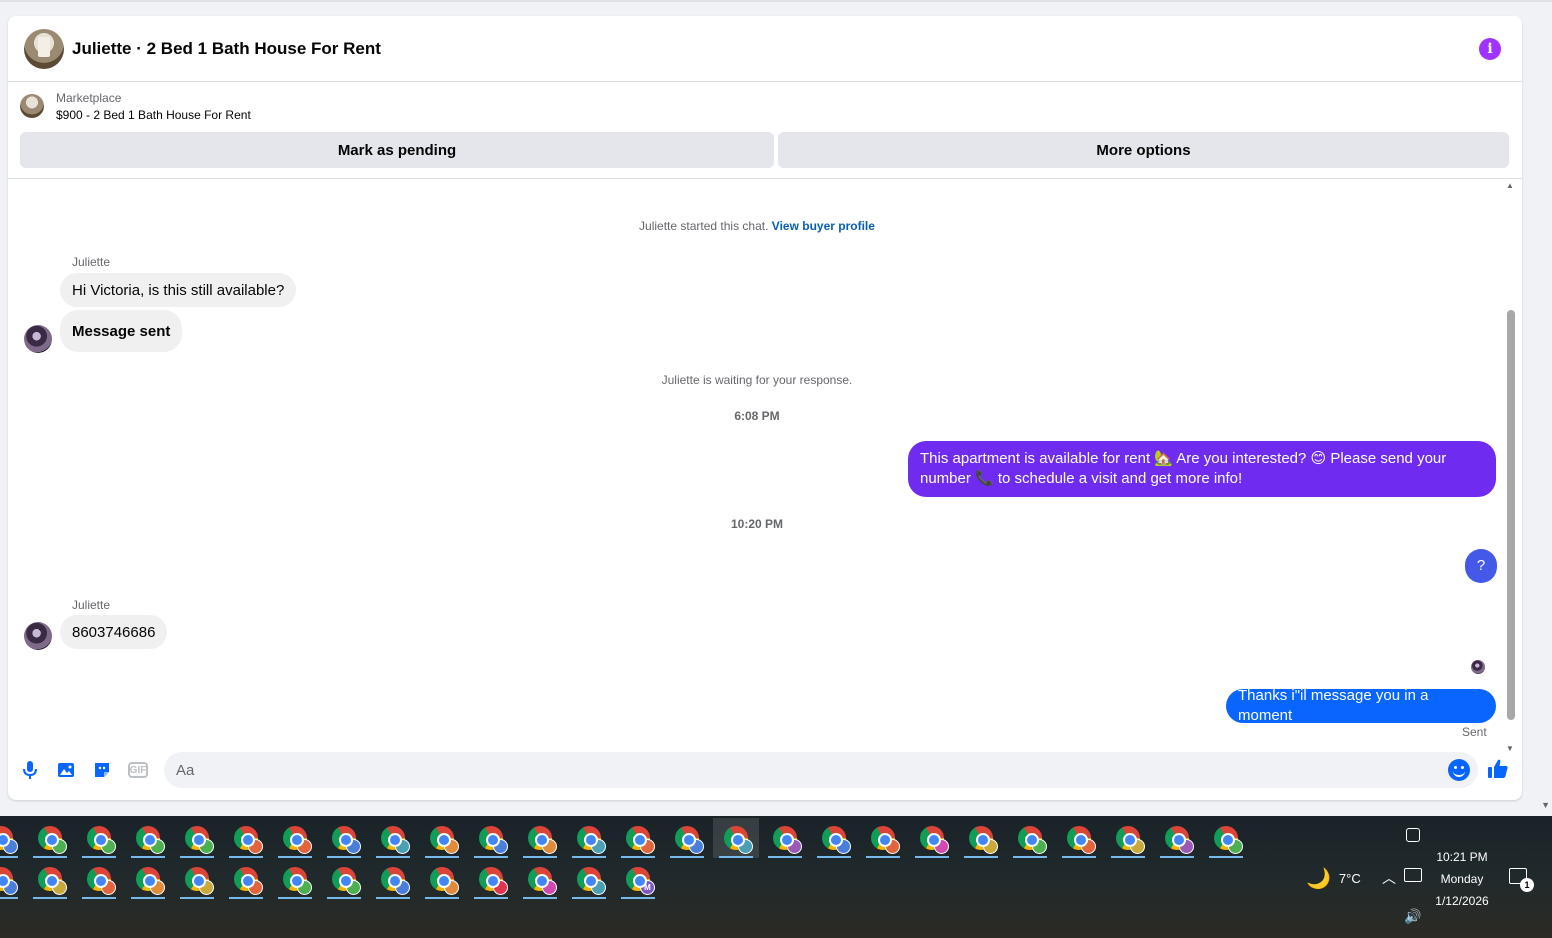 Image resolution: width=1552 pixels, height=938 pixels. I want to click on chrome-profile-taskbar-icon: M, so click(638, 879).